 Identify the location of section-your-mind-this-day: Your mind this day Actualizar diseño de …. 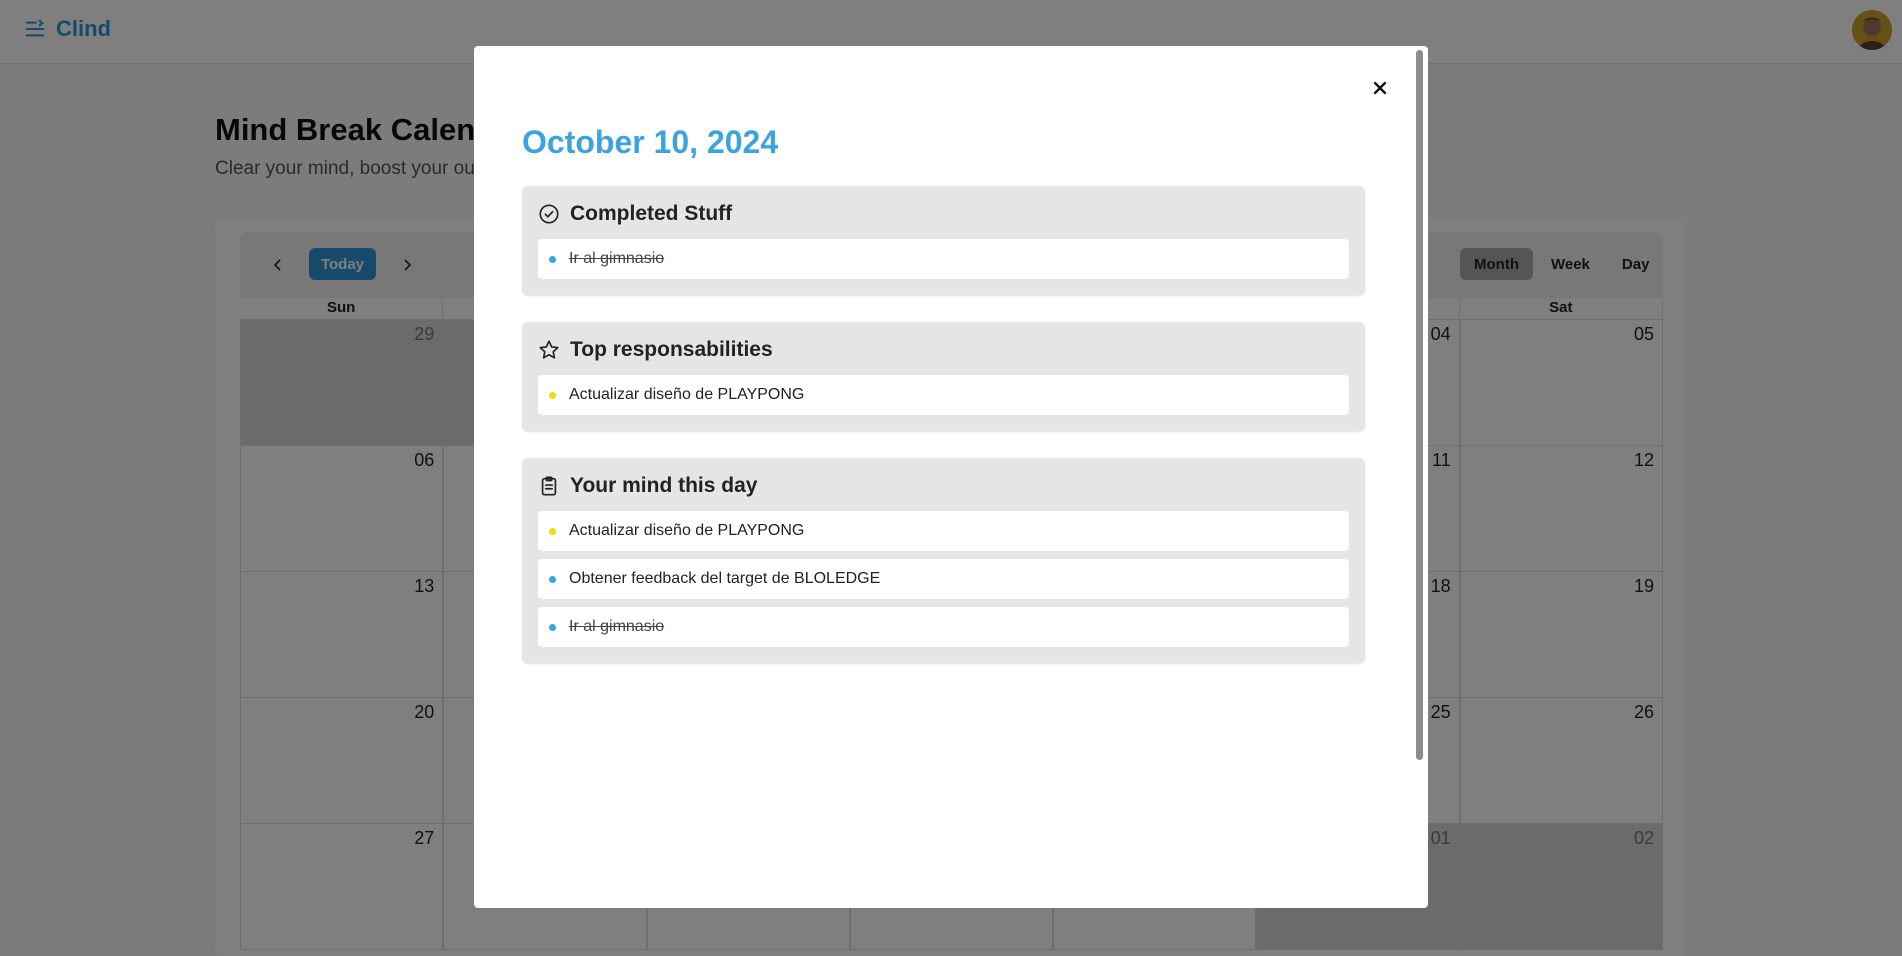
(943, 560).